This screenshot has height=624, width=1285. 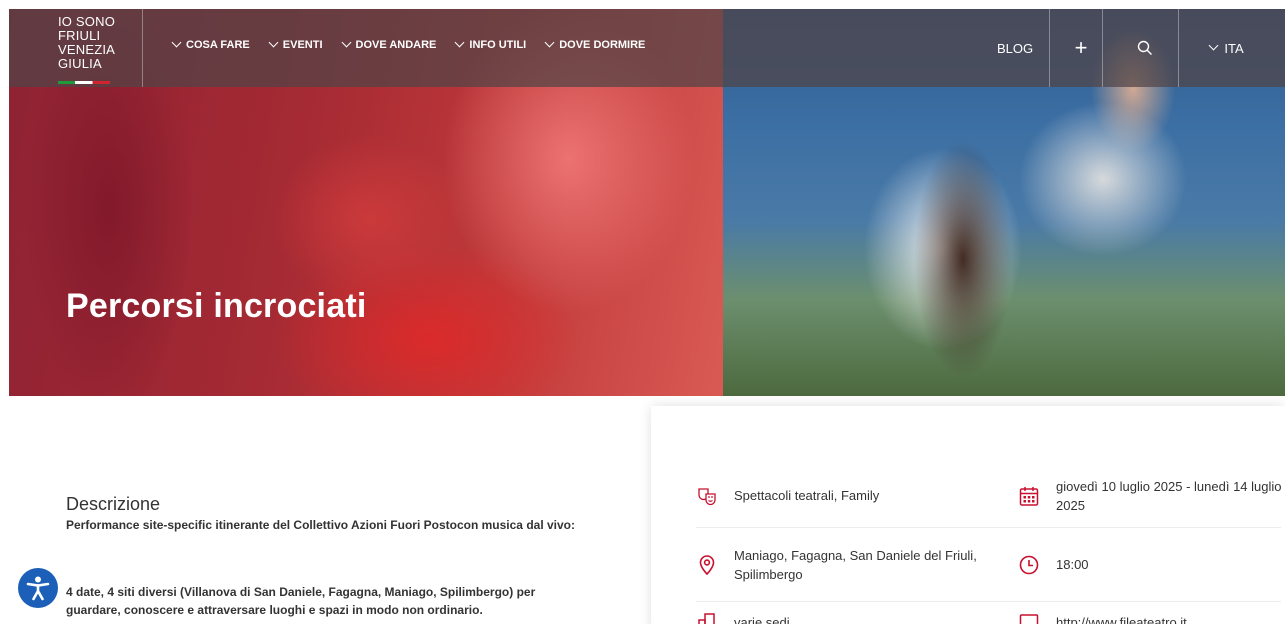 What do you see at coordinates (218, 45) in the screenshot?
I see `menu-item-label: COSA FARE` at bounding box center [218, 45].